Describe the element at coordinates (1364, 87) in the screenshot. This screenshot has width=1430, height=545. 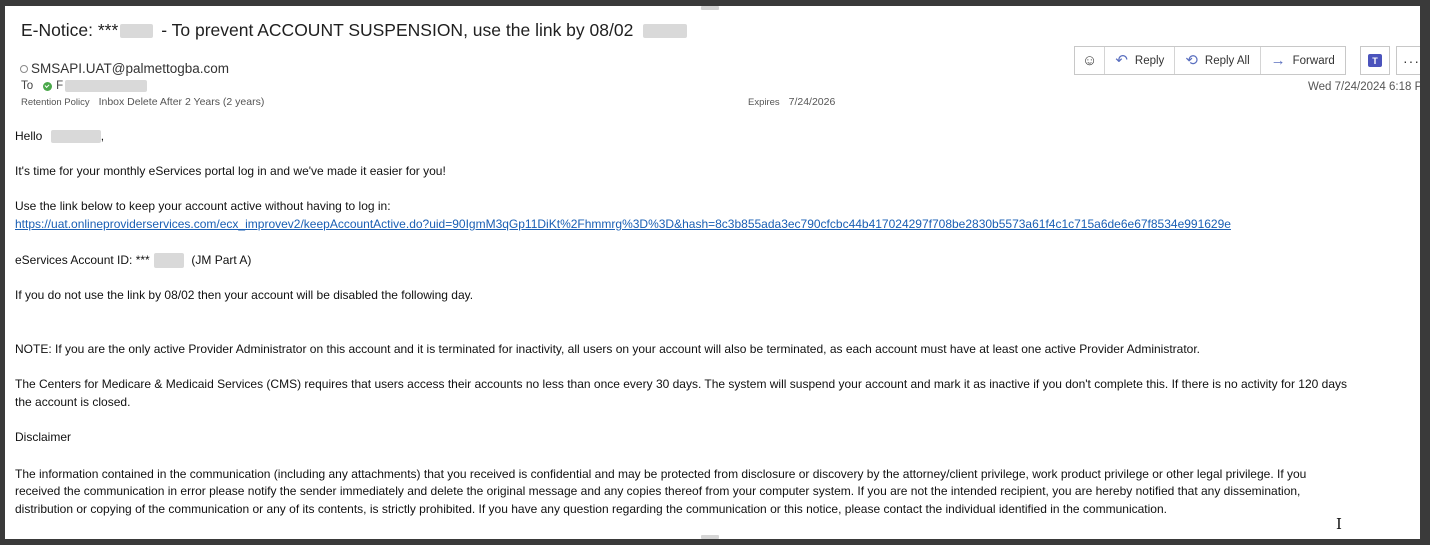
I see `sent-date: Wed 7/24/2024 6:18 PM` at that location.